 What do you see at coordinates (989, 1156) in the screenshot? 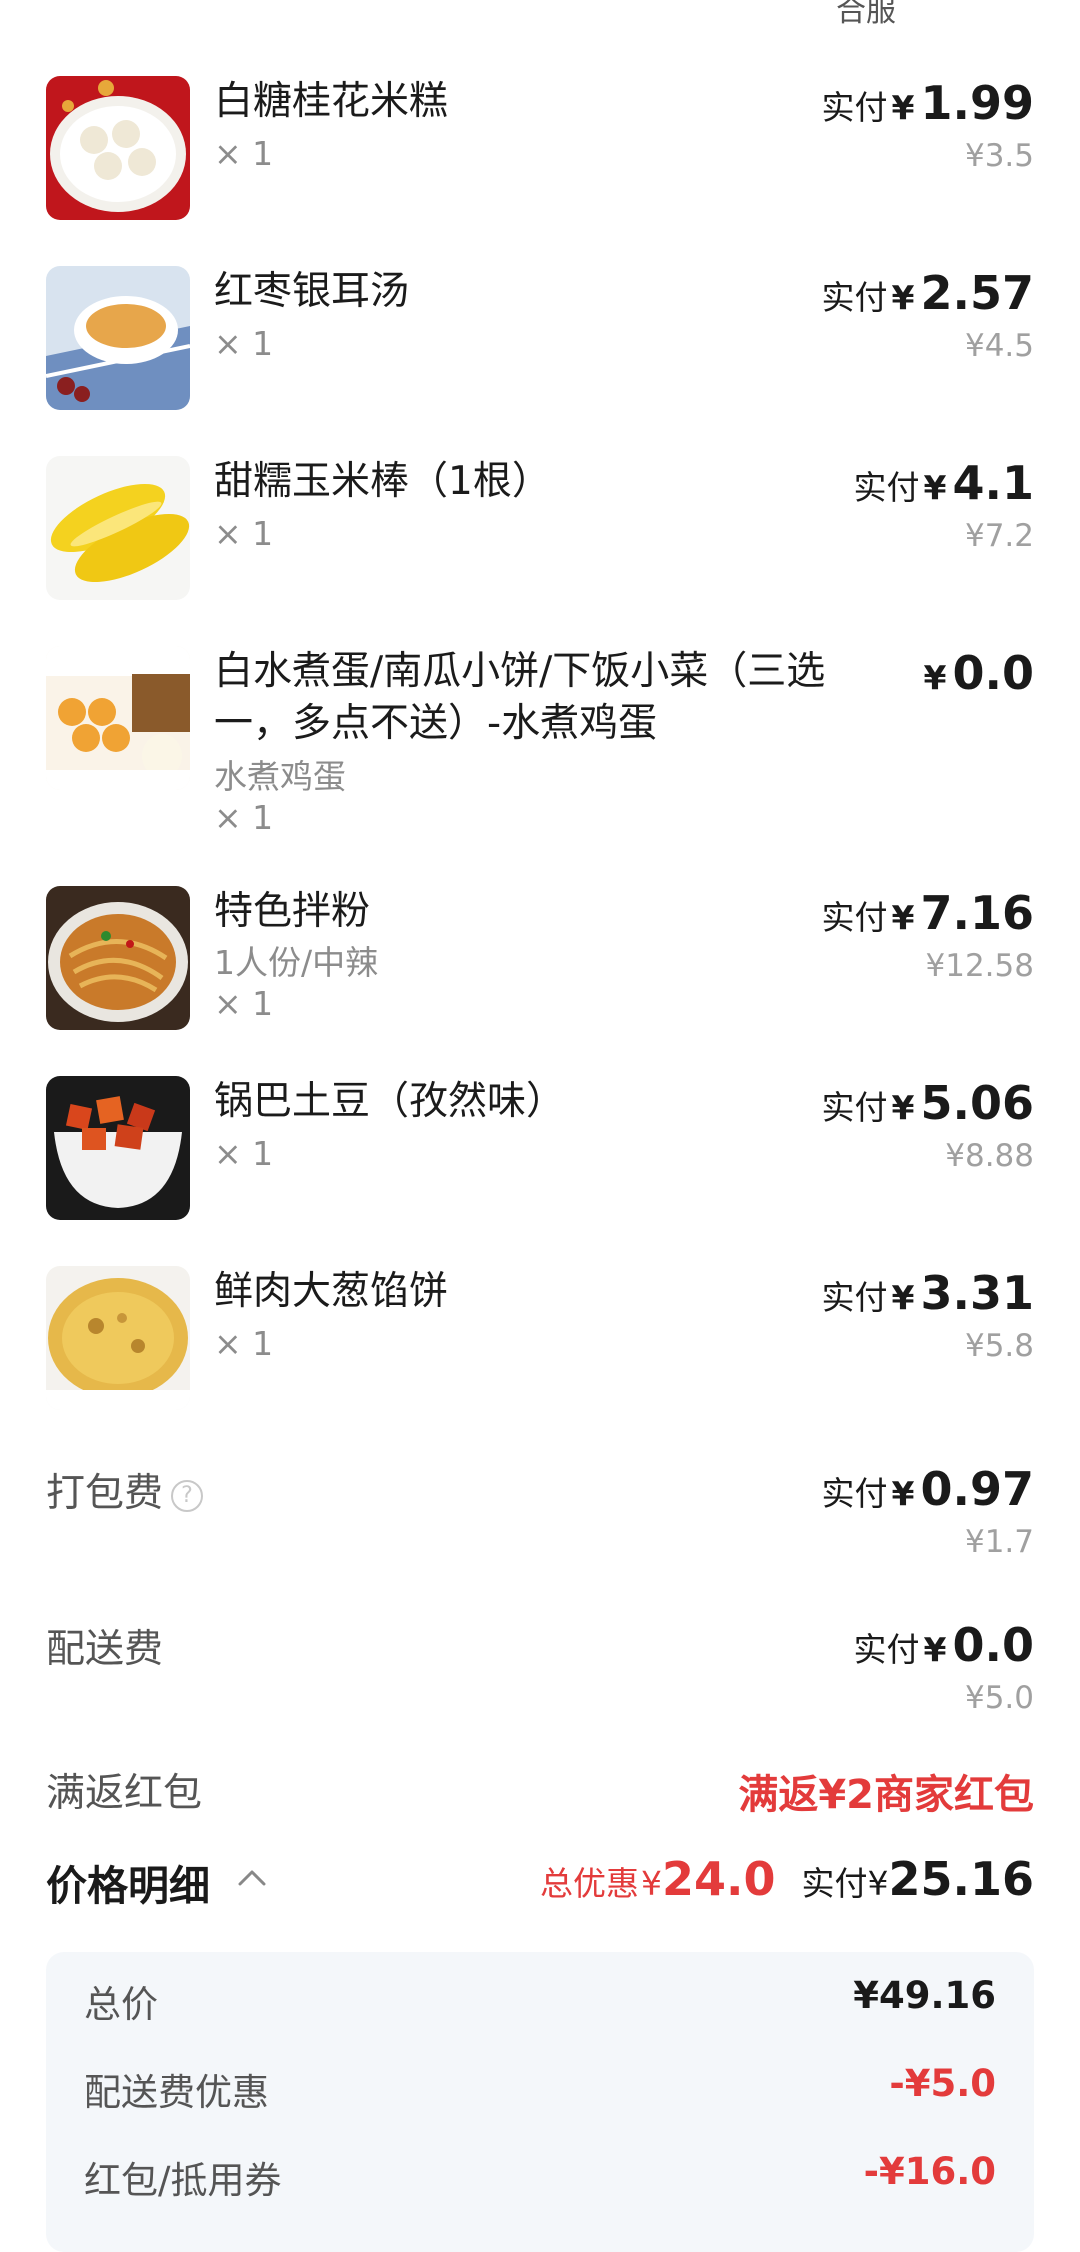
I see `item-original-price: ¥8.88` at bounding box center [989, 1156].